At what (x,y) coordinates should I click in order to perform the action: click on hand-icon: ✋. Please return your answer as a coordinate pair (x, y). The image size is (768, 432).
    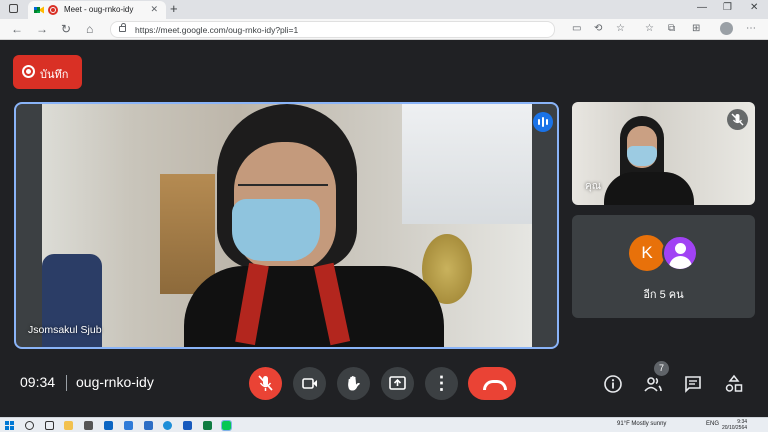
    Looking at the image, I should click on (353, 383).